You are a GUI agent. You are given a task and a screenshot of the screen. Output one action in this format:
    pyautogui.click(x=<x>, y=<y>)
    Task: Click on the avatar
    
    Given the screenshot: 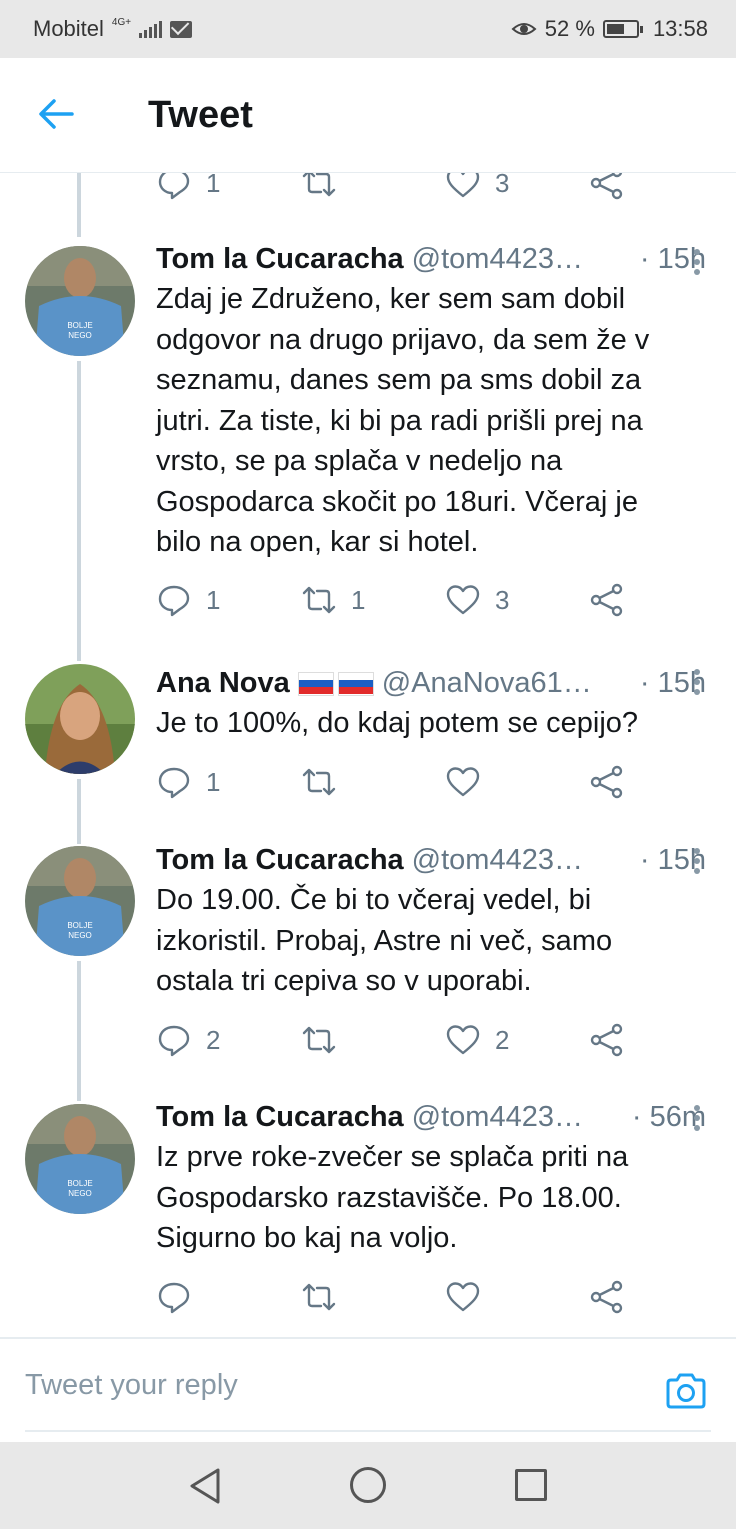 What is the action you would take?
    pyautogui.click(x=80, y=719)
    